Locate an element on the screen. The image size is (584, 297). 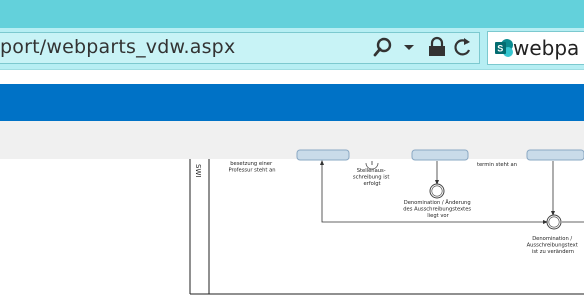
event-label: Stellenaus- schreibung ist erfolgt is located at coordinates (372, 177).